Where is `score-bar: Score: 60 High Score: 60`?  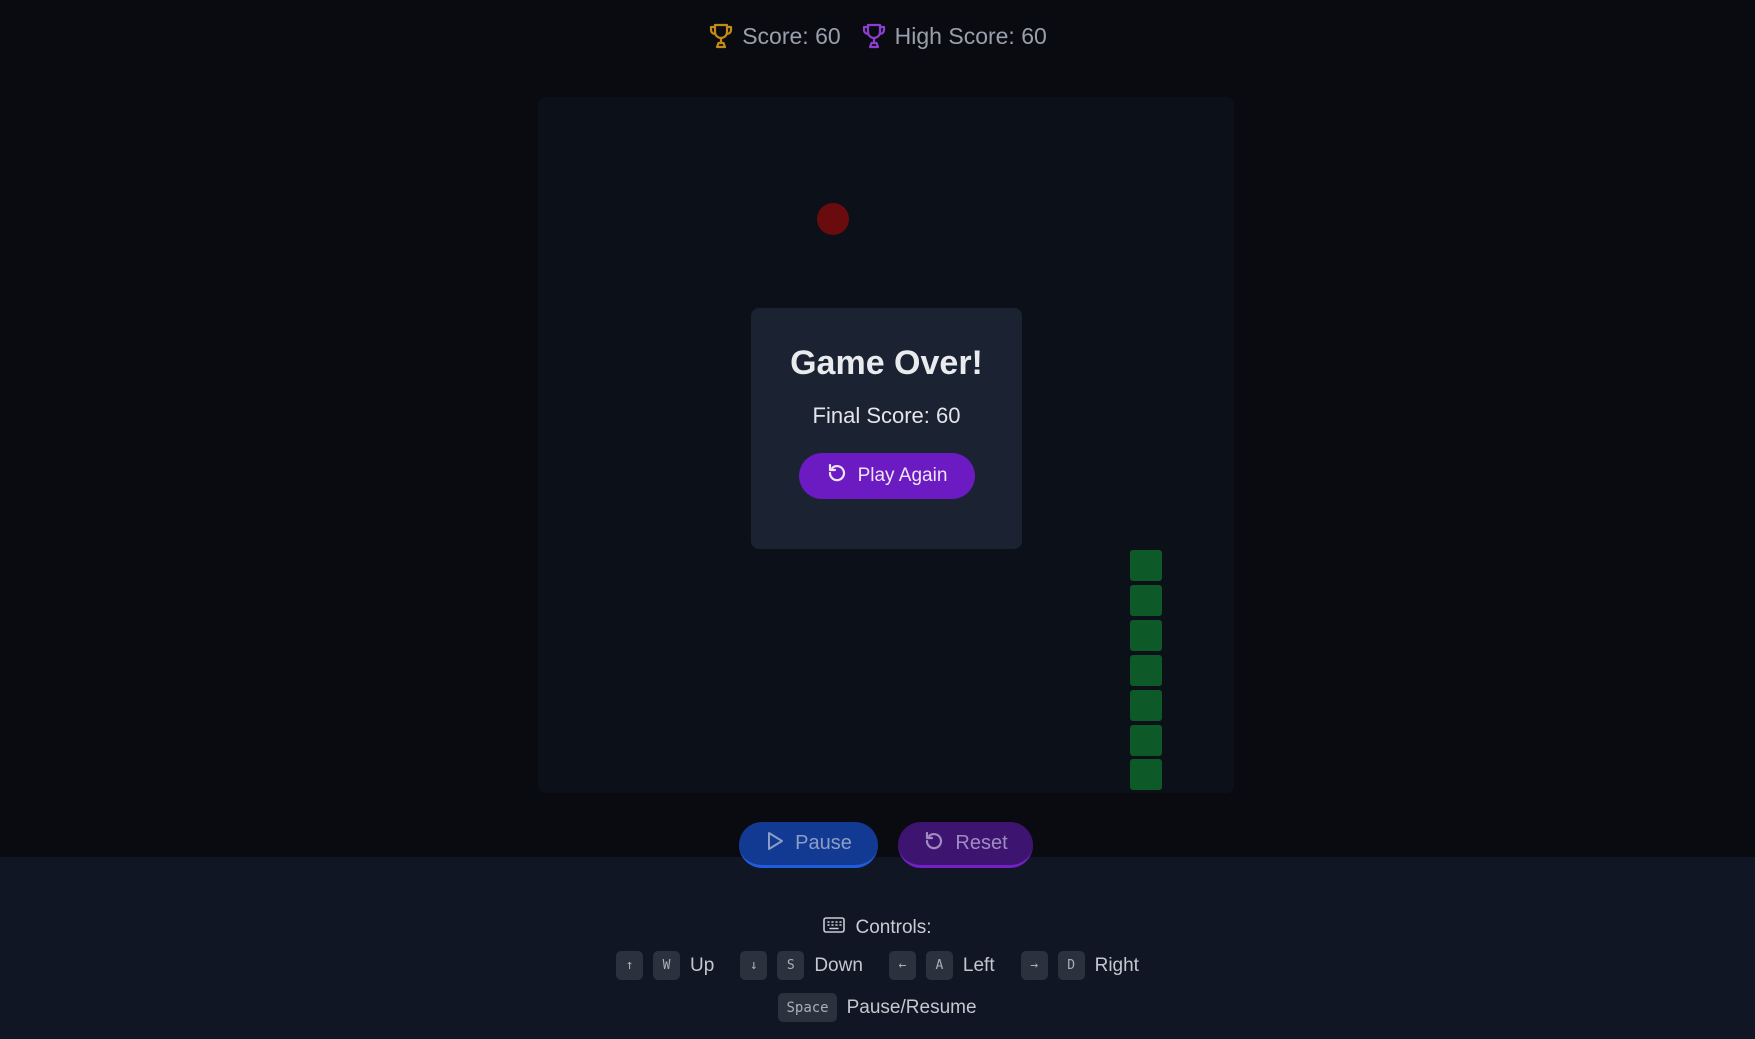
score-bar: Score: 60 High Score: 60 is located at coordinates (877, 36).